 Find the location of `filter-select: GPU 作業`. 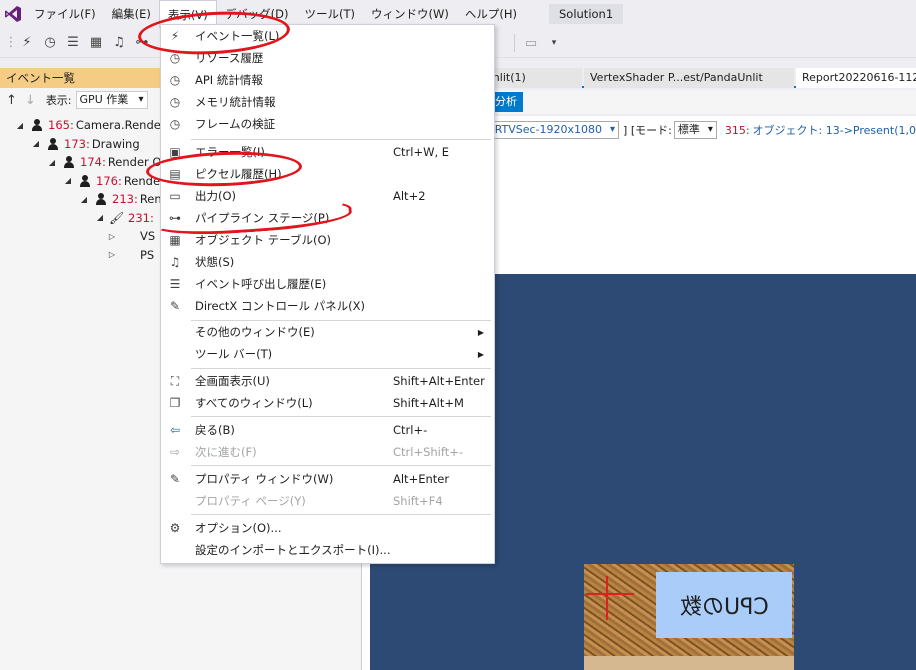

filter-select: GPU 作業 is located at coordinates (111, 100).